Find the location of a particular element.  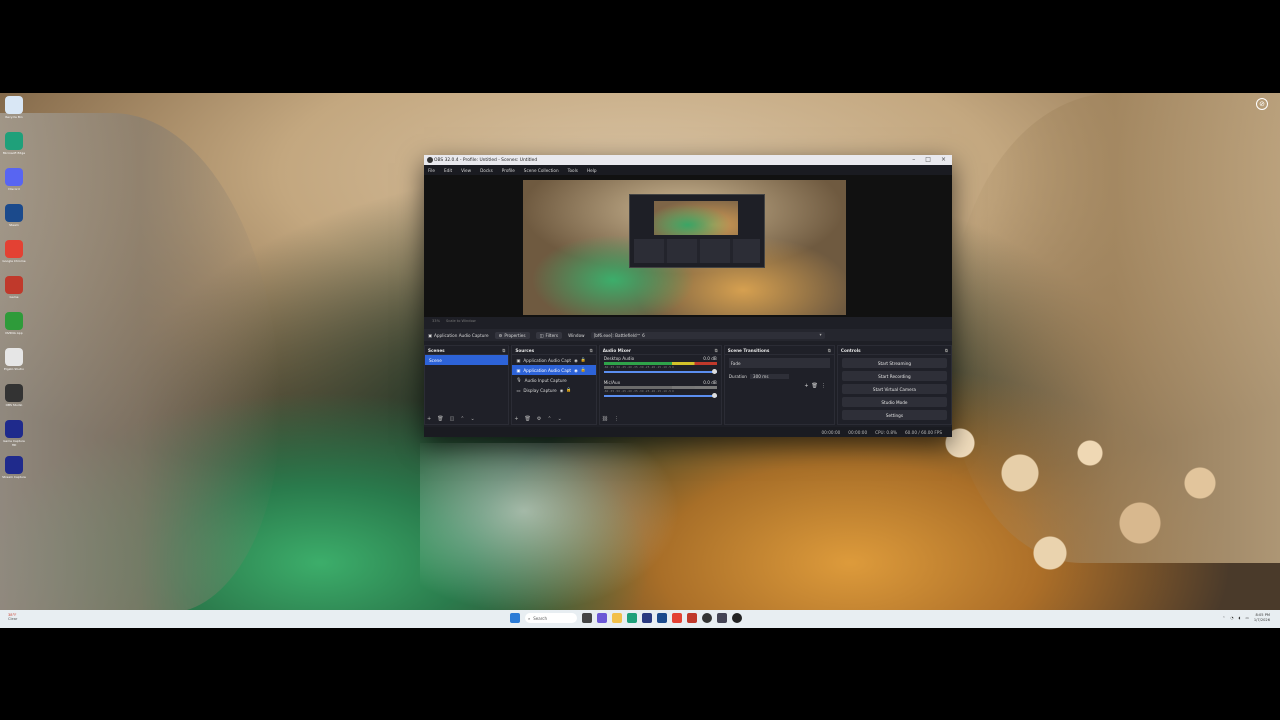

desktop-icon-game: Game is located at coordinates (14, 287).